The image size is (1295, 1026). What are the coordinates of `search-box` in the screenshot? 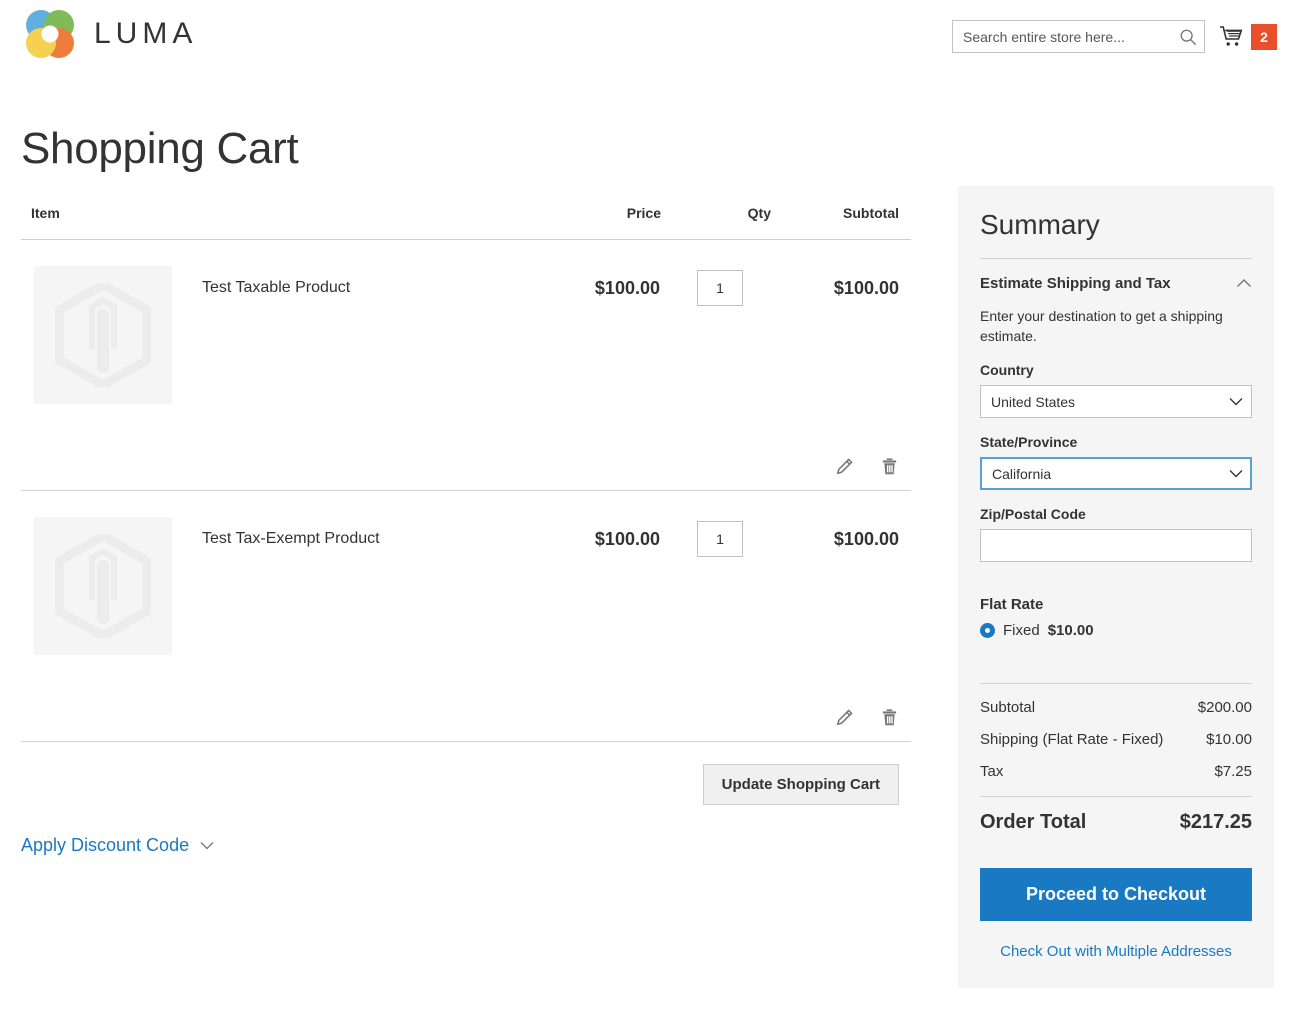 It's located at (1078, 36).